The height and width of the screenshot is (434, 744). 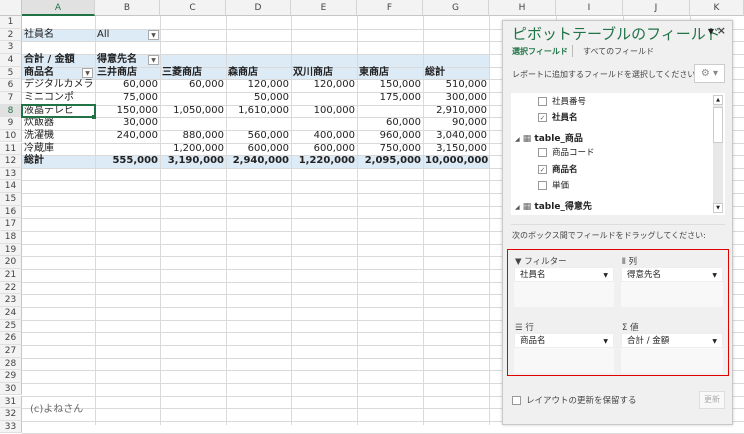 I want to click on row-header: 15, so click(x=11, y=199).